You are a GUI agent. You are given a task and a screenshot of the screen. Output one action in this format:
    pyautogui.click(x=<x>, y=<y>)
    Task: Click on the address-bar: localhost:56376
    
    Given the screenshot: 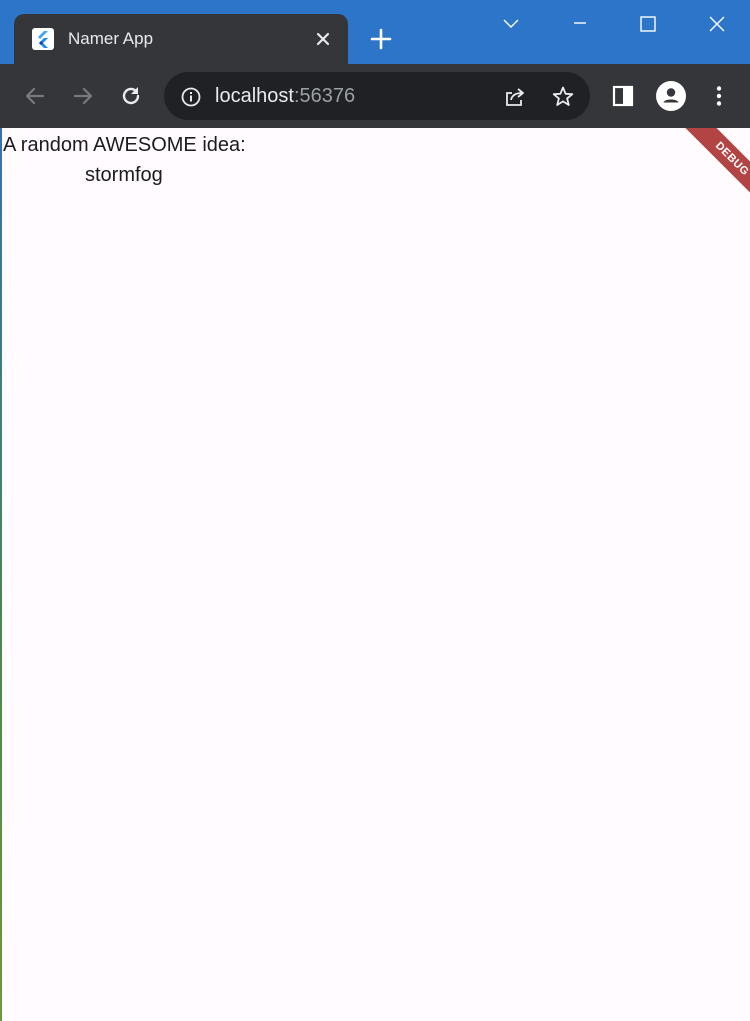 What is the action you would take?
    pyautogui.click(x=377, y=96)
    